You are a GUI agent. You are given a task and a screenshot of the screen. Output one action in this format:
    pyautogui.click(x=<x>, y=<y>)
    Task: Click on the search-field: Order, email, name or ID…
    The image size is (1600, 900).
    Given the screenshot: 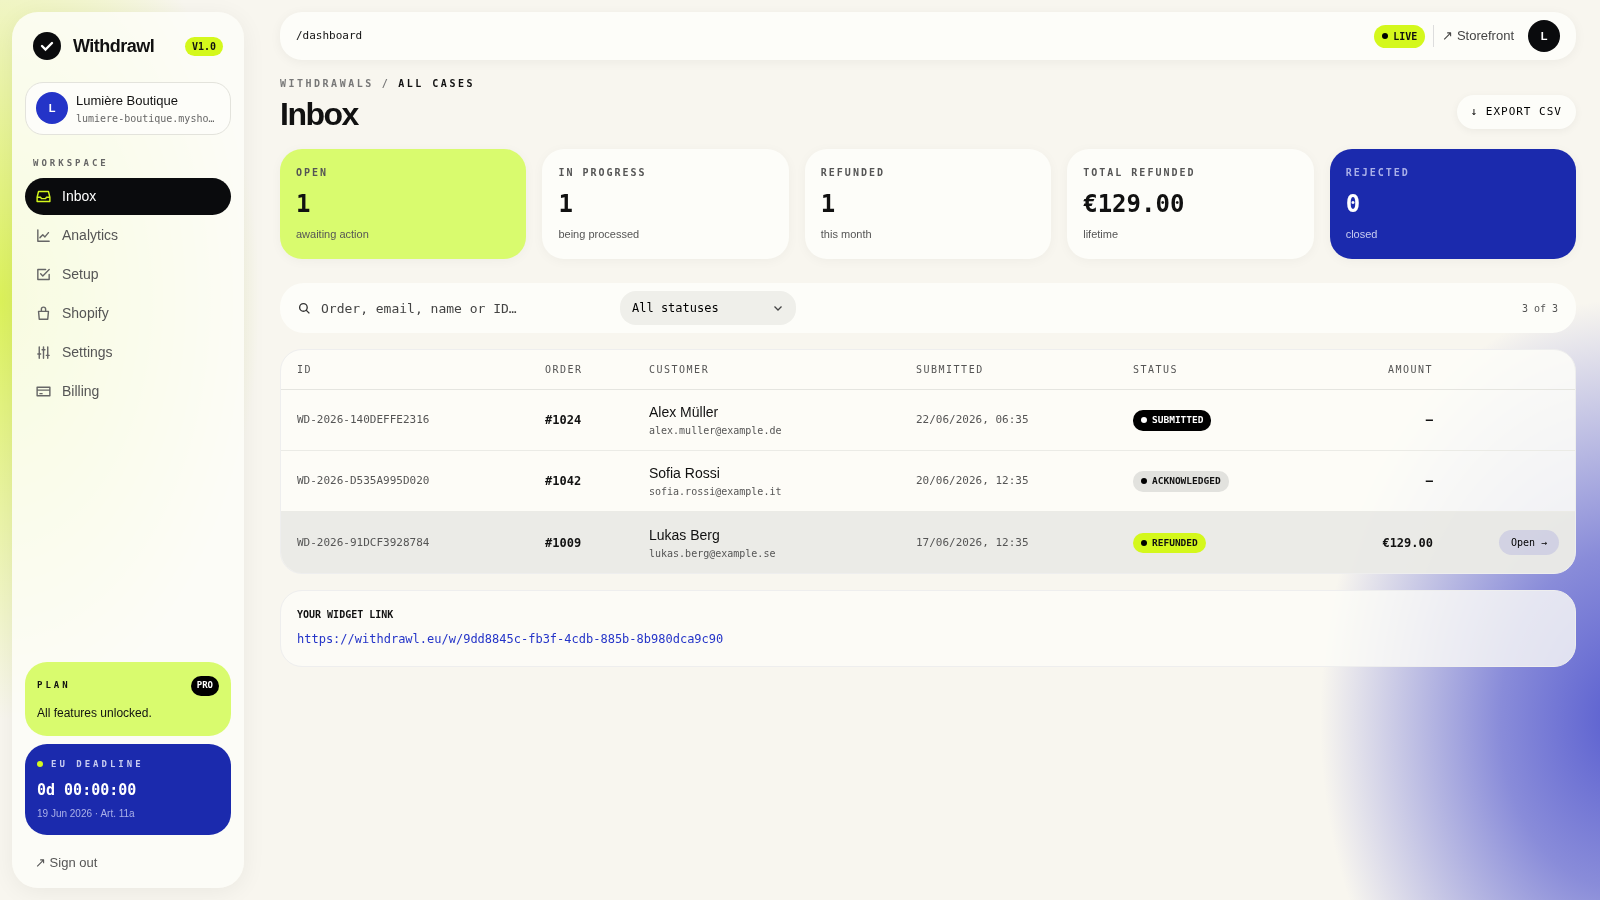 What is the action you would take?
    pyautogui.click(x=454, y=308)
    